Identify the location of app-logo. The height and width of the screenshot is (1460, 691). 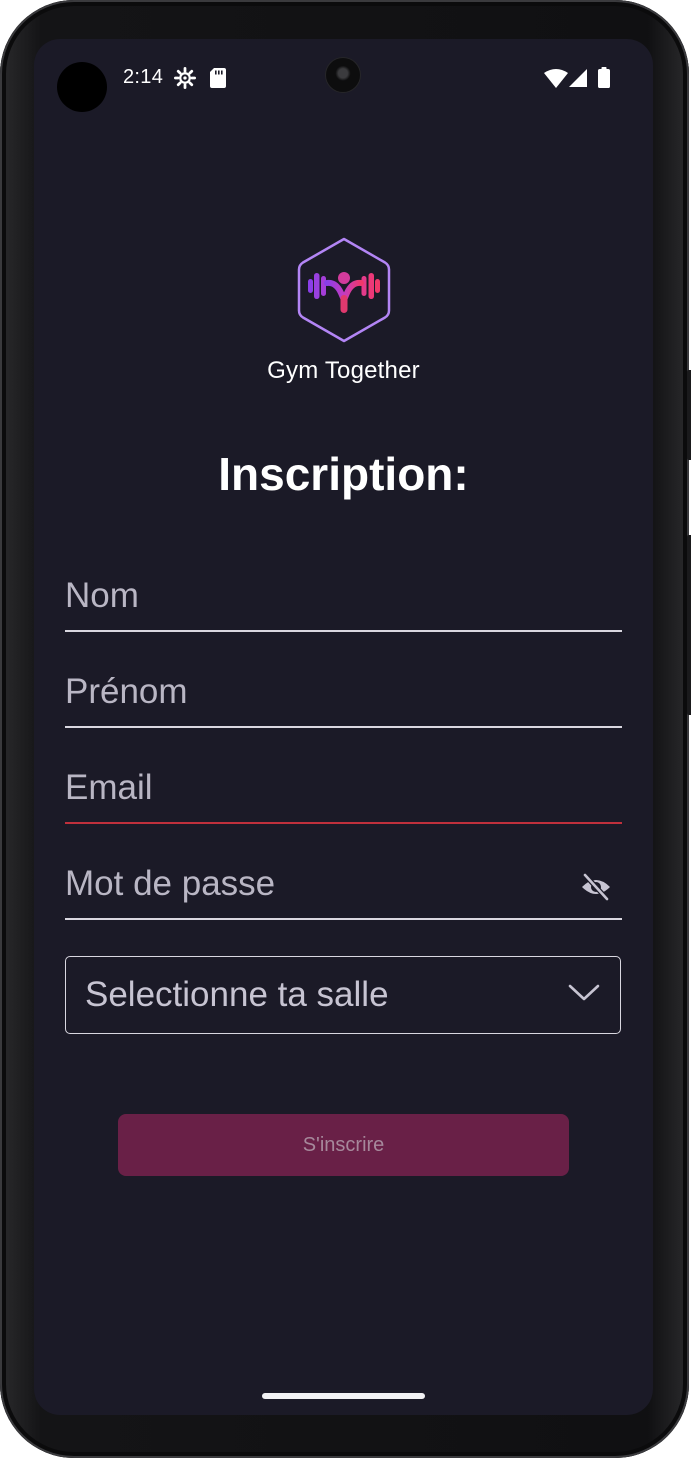
(344, 290).